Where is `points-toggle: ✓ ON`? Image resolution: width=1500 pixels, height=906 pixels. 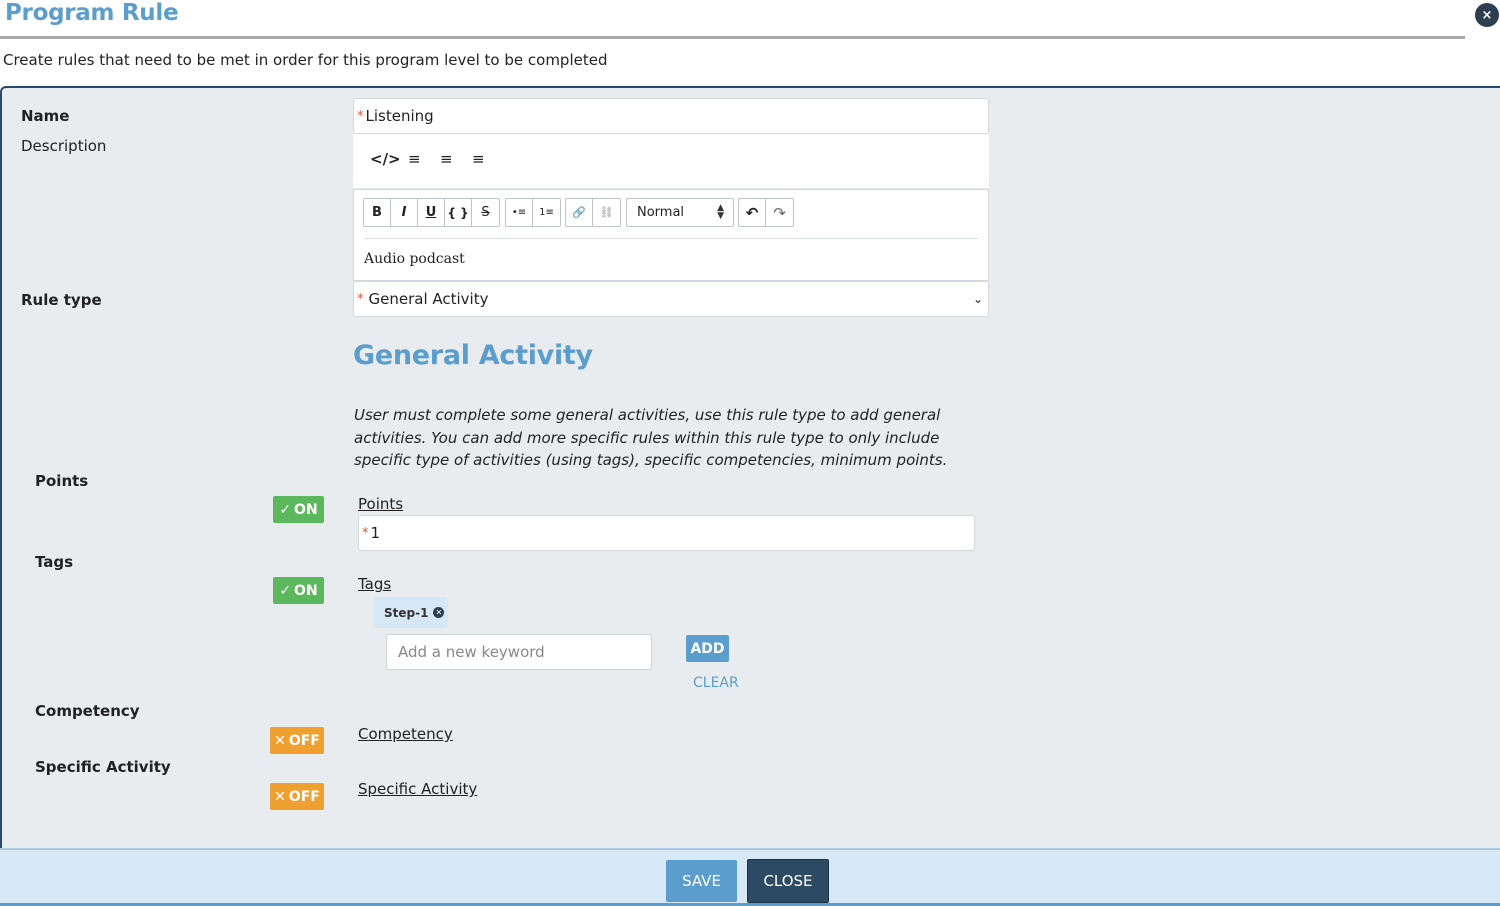
points-toggle: ✓ ON is located at coordinates (298, 509).